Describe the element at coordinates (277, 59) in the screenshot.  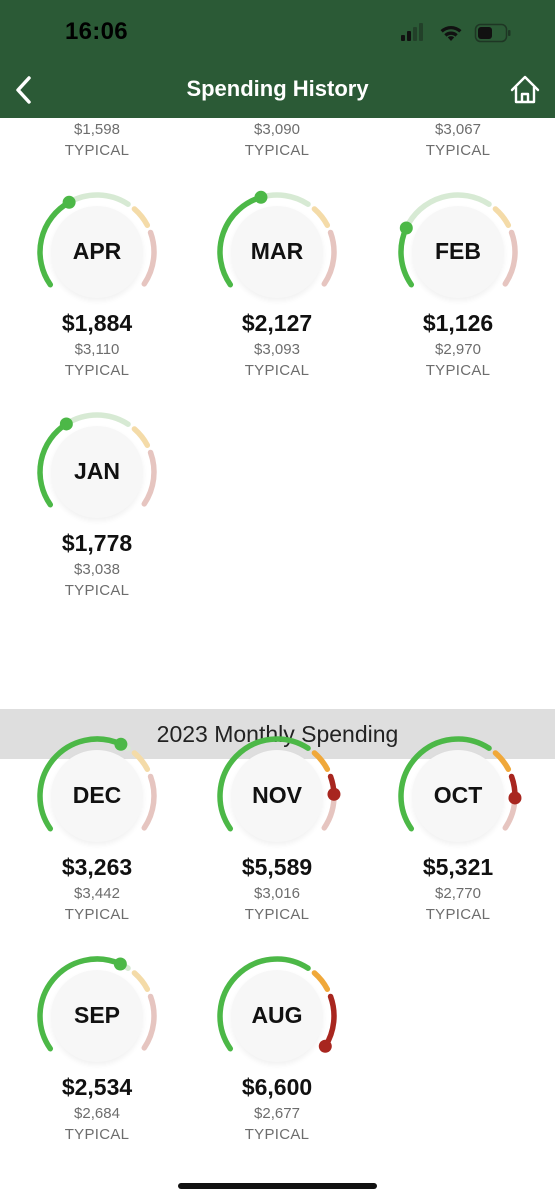
I see `app-header: 16:06 Spending History` at that location.